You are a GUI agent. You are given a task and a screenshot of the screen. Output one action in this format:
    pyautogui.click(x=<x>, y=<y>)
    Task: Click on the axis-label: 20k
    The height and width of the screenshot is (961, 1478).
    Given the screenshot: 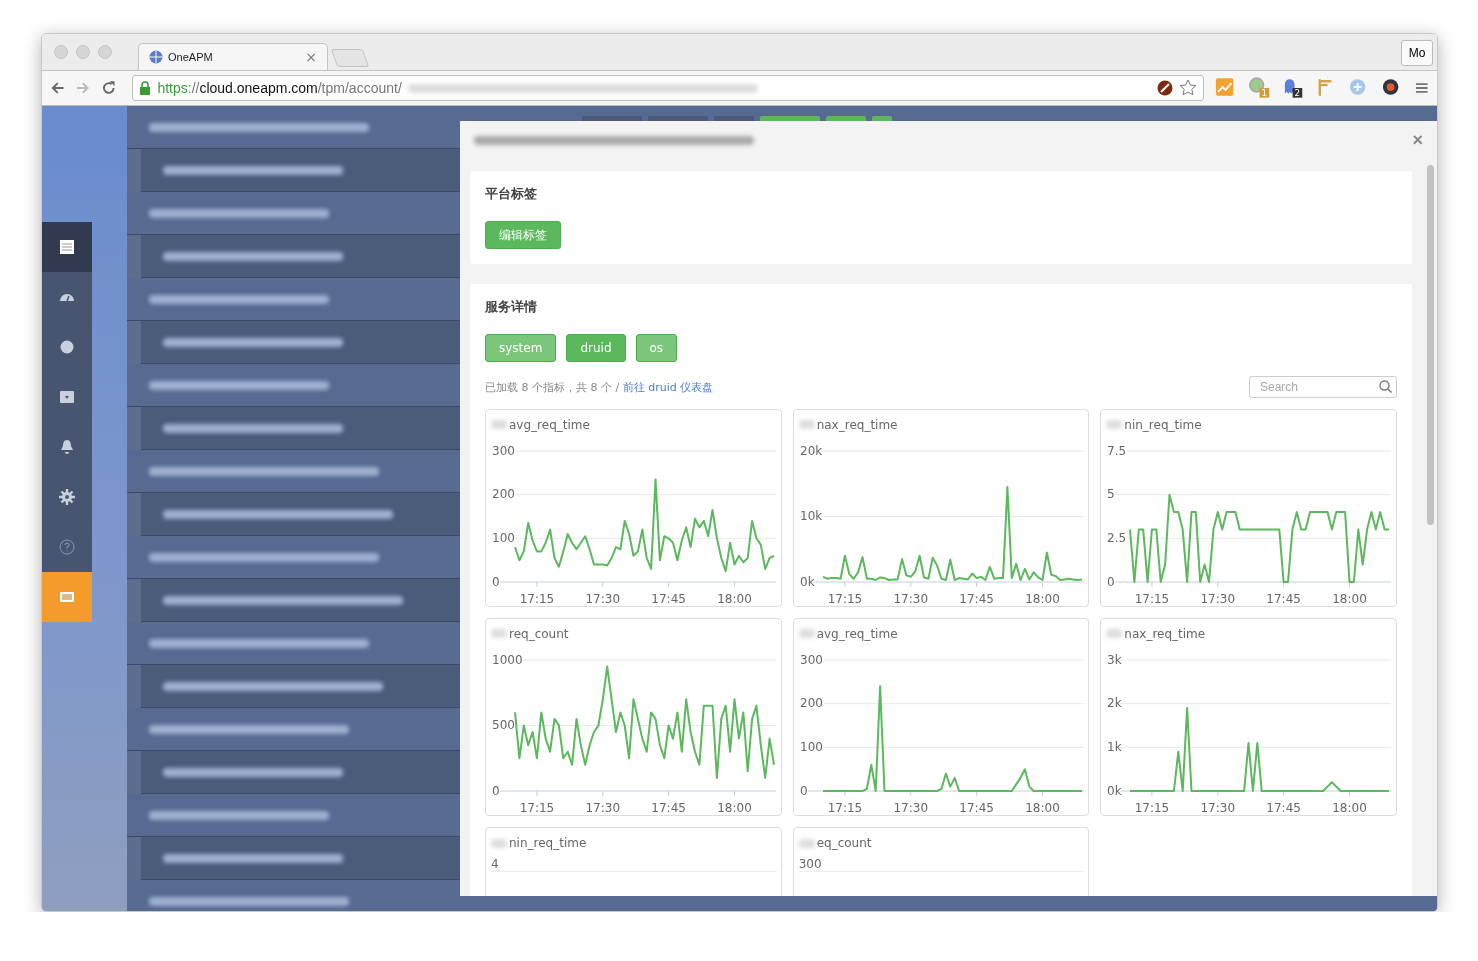 What is the action you would take?
    pyautogui.click(x=810, y=450)
    